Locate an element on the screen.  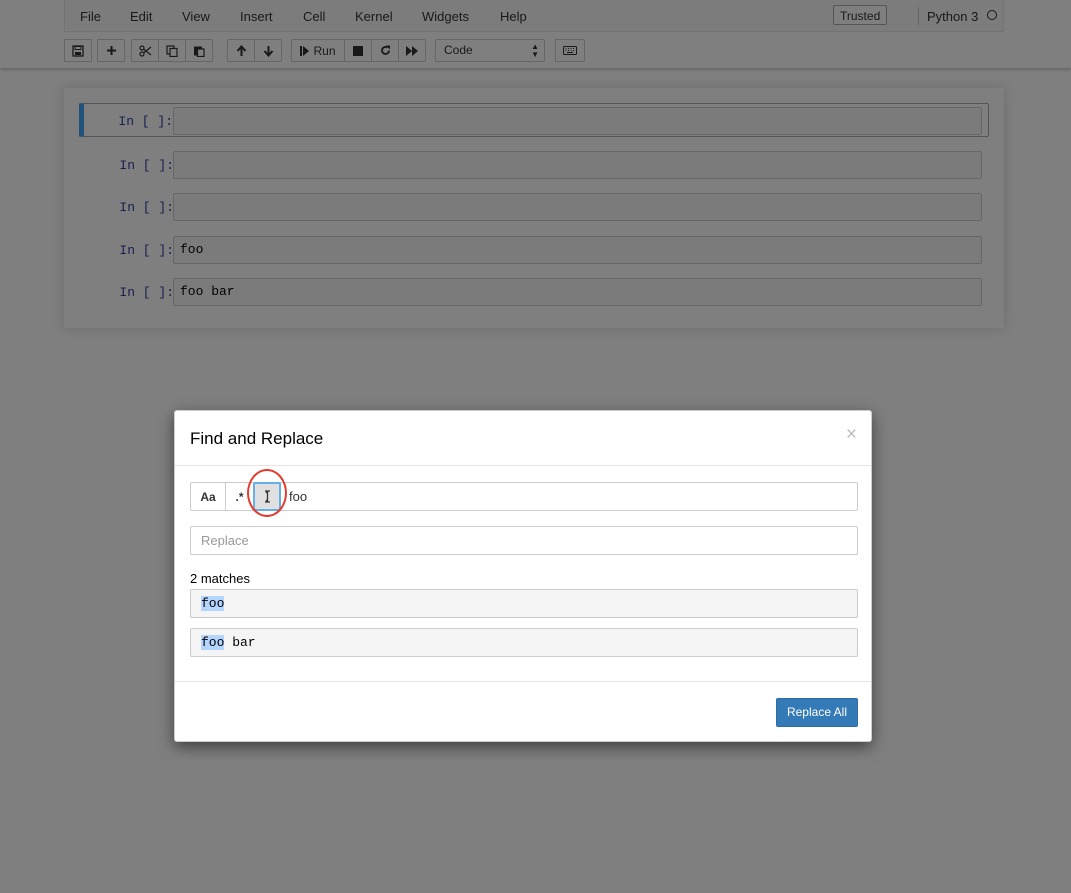
match-case-button: Aa is located at coordinates (208, 496).